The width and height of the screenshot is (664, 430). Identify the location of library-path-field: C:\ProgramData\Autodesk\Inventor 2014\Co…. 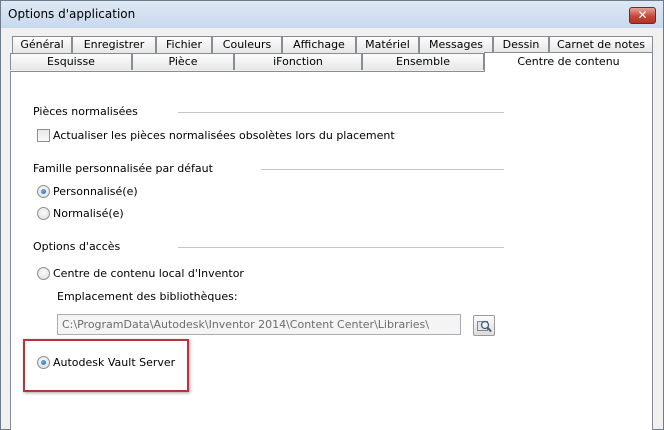
(259, 324).